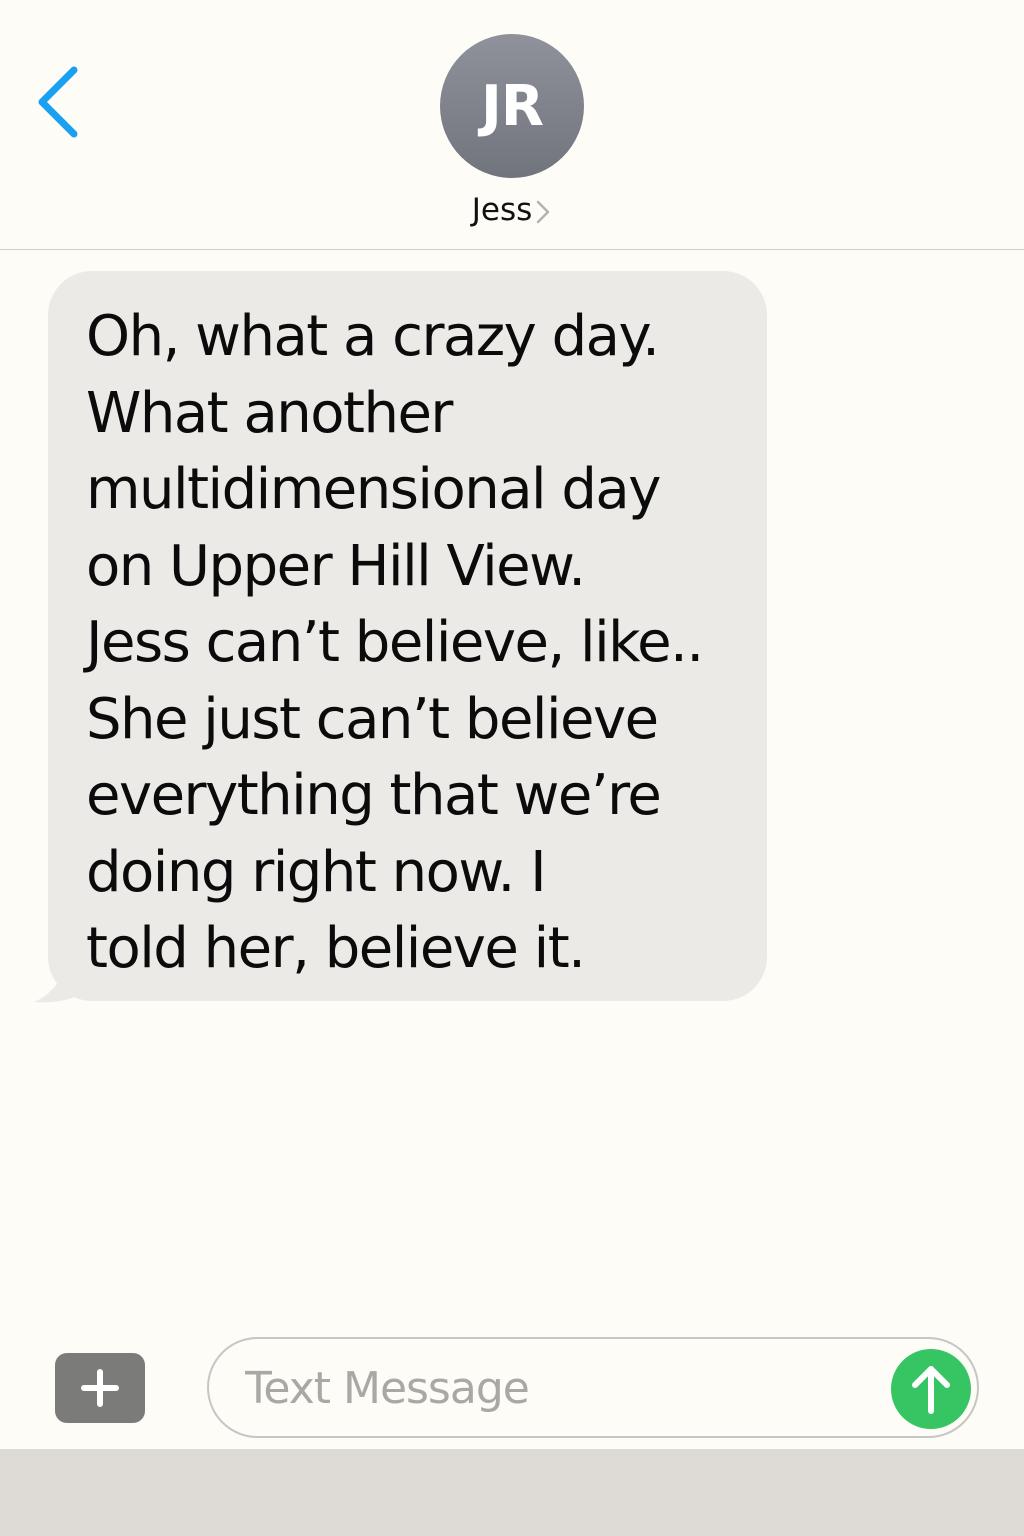 The width and height of the screenshot is (1024, 1536). I want to click on back-button, so click(58, 102).